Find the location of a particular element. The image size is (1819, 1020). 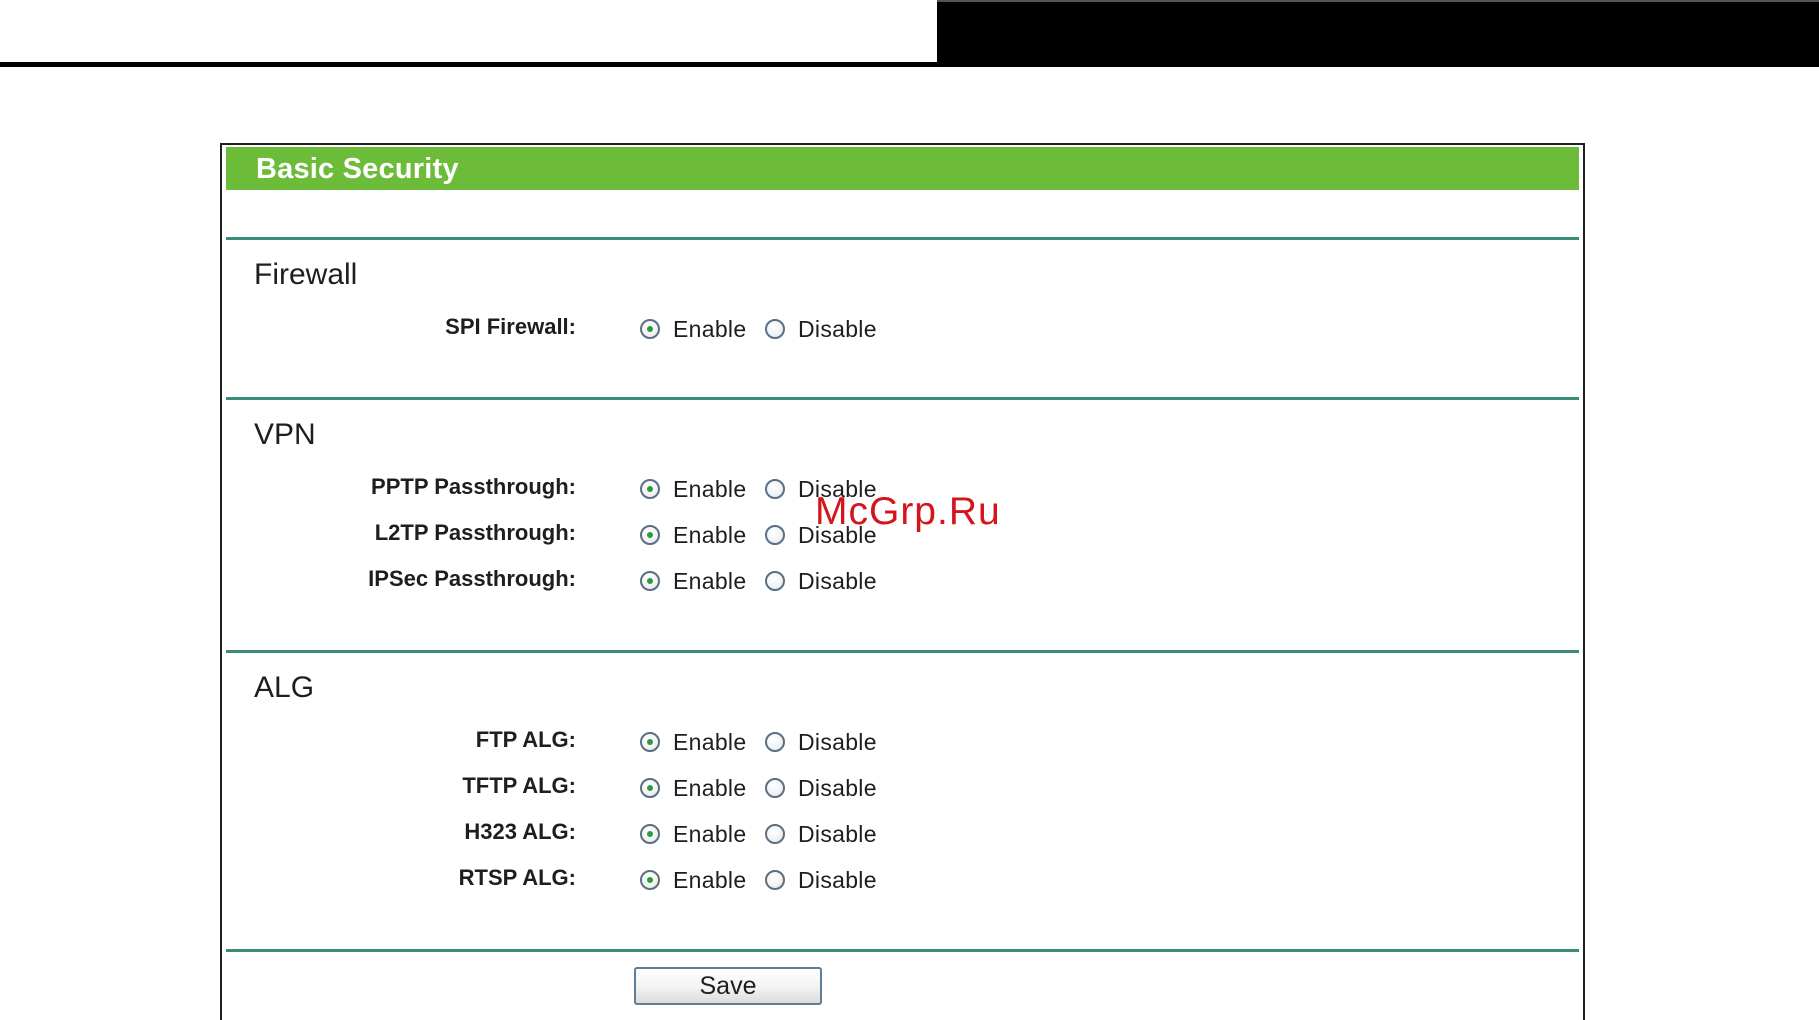

row-h323-alg: H323 ALG: Enable Disable is located at coordinates (898, 837).